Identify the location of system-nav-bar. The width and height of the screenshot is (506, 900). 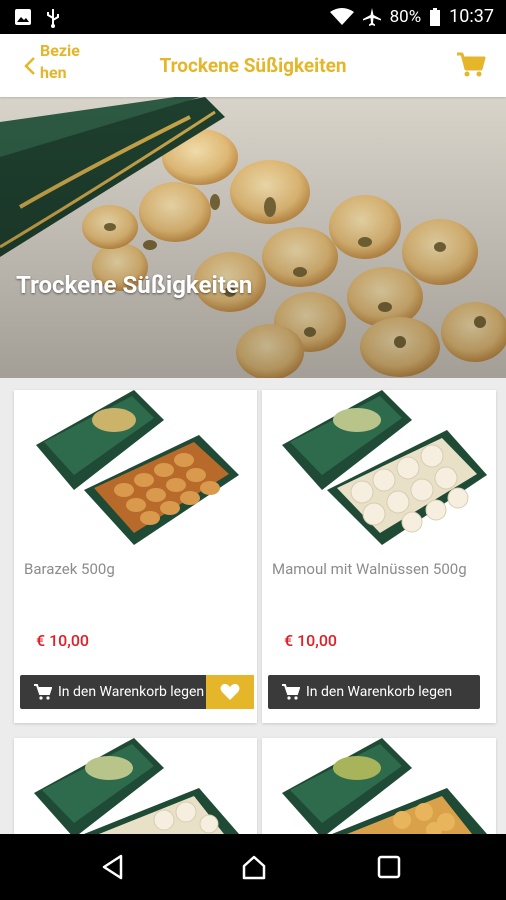
(253, 867).